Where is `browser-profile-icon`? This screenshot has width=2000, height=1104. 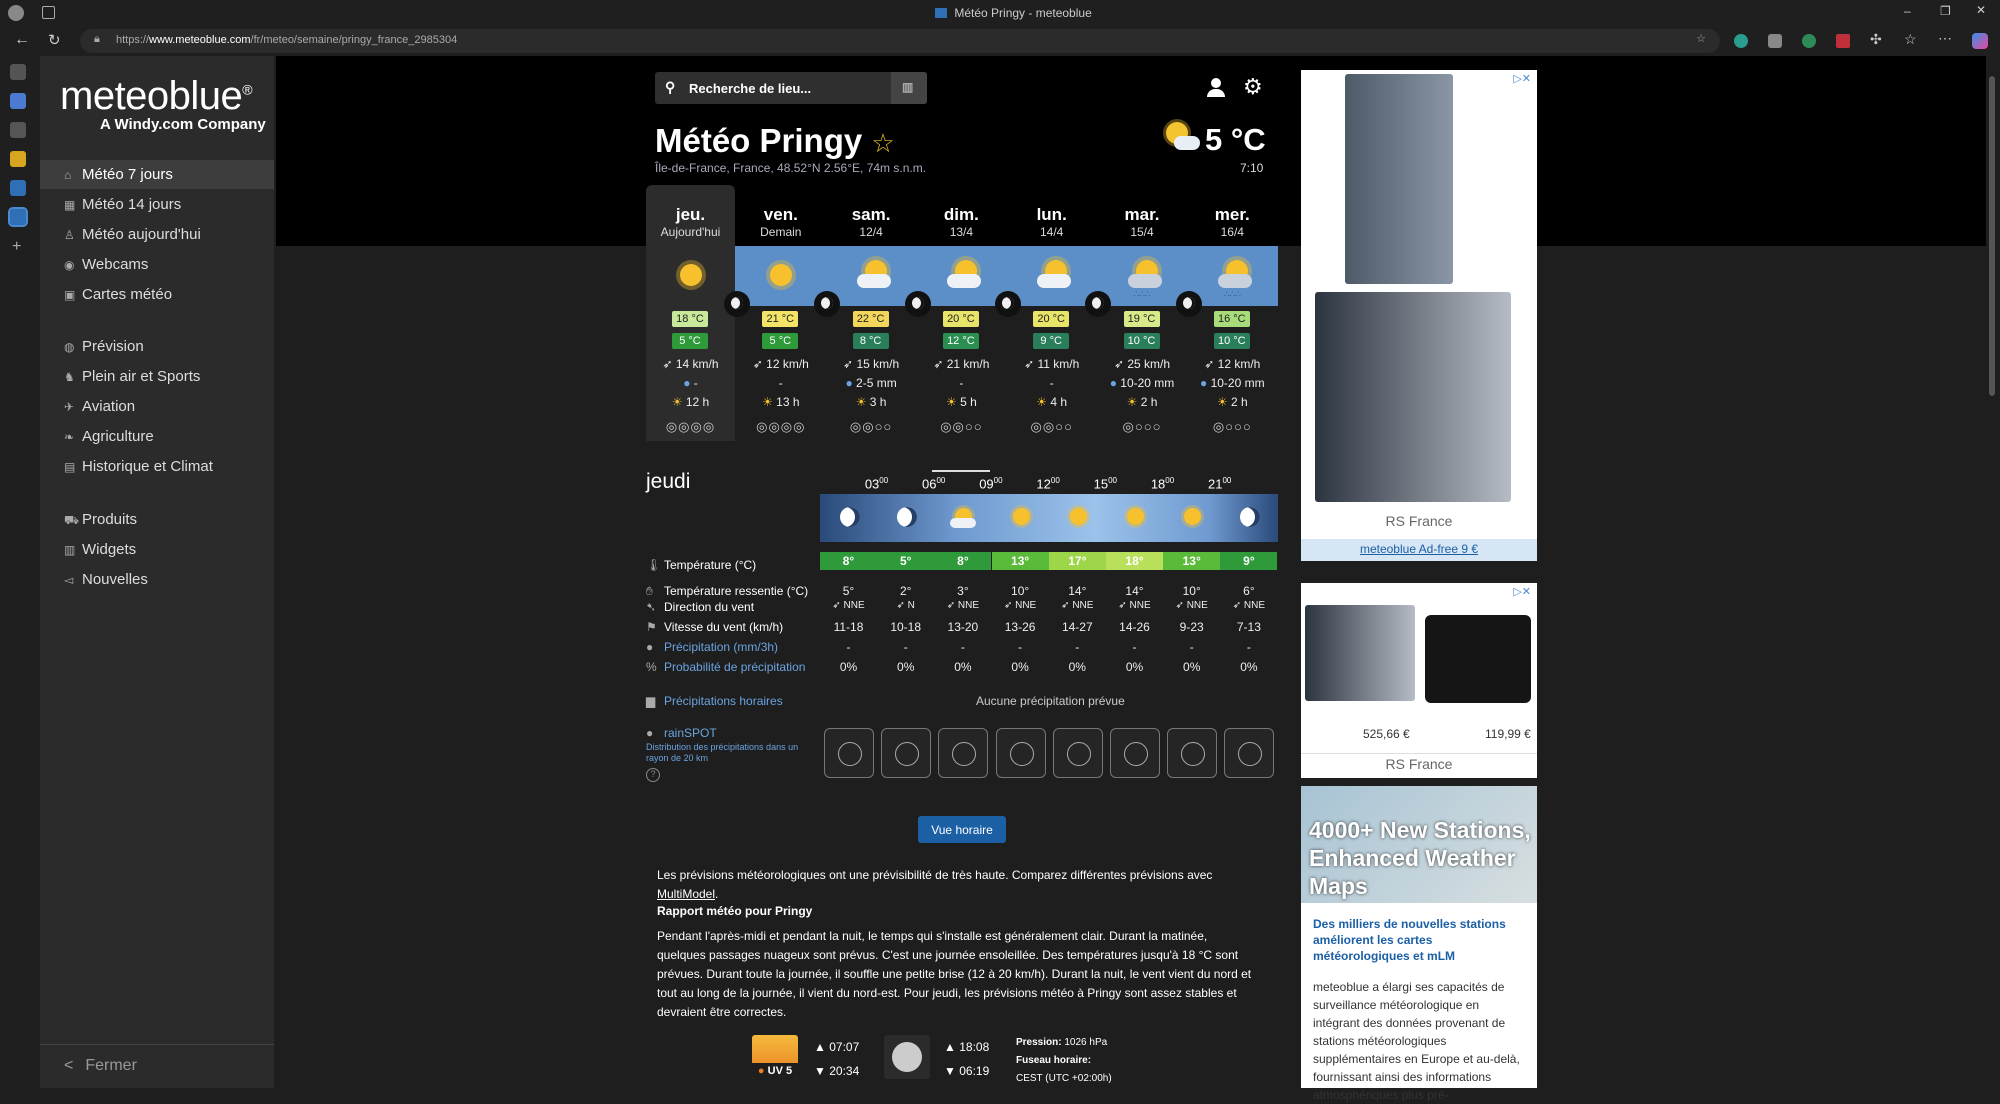
browser-profile-icon is located at coordinates (16, 13).